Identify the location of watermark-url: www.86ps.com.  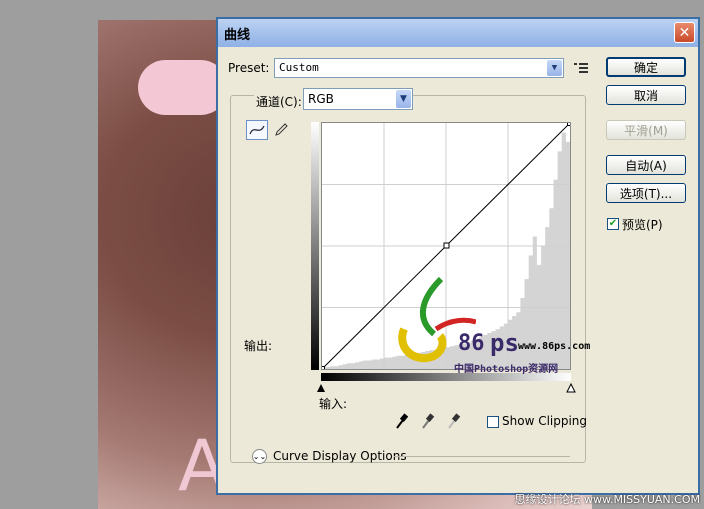
(554, 346).